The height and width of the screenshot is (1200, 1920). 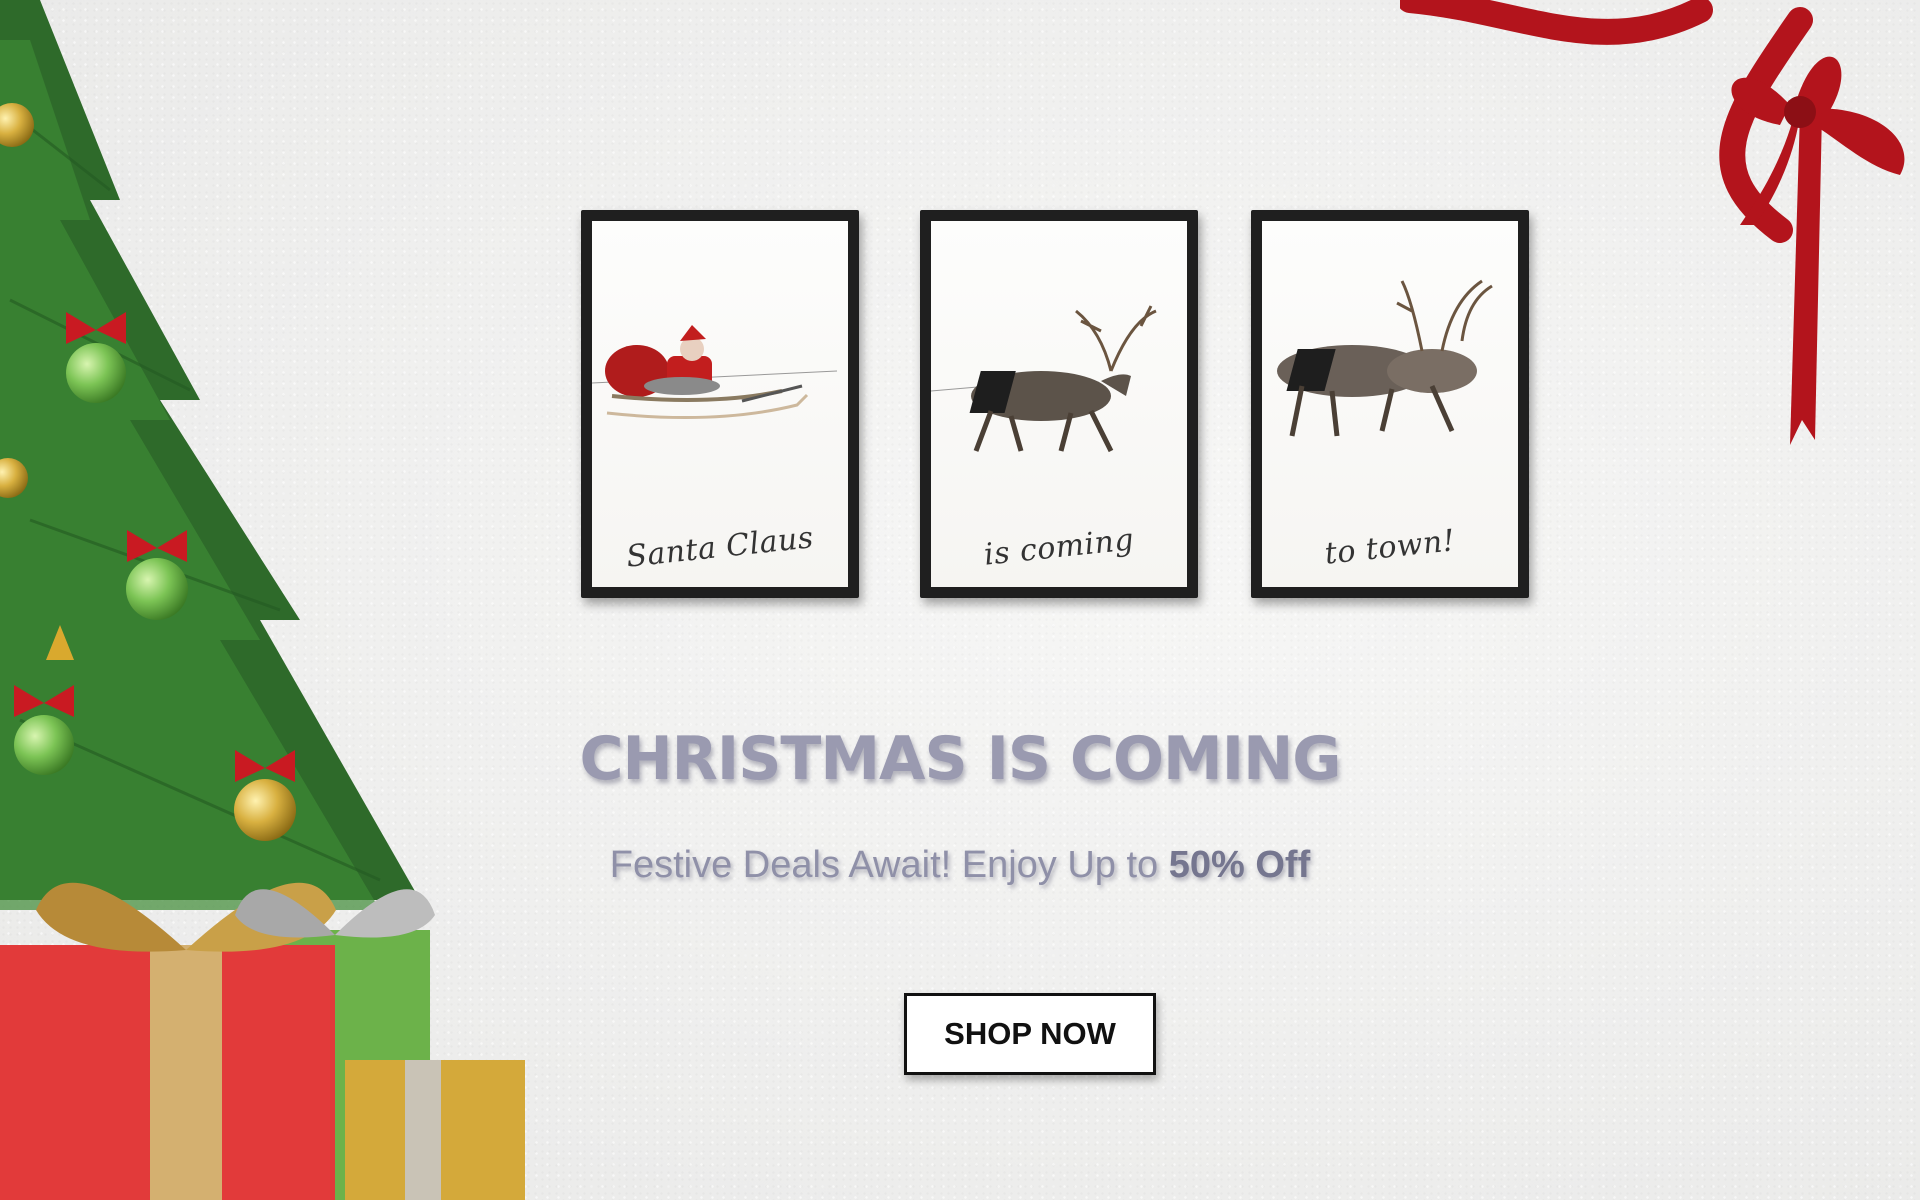 I want to click on frame-artwork: is coming, so click(x=1059, y=404).